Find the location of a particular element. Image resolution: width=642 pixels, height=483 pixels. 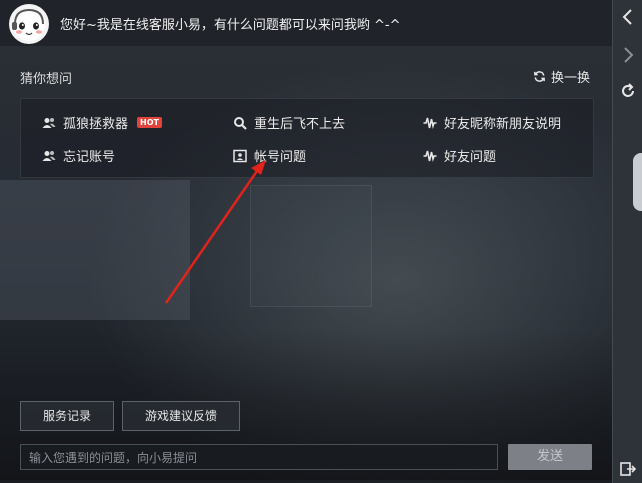

send-button: 发送 is located at coordinates (550, 457).